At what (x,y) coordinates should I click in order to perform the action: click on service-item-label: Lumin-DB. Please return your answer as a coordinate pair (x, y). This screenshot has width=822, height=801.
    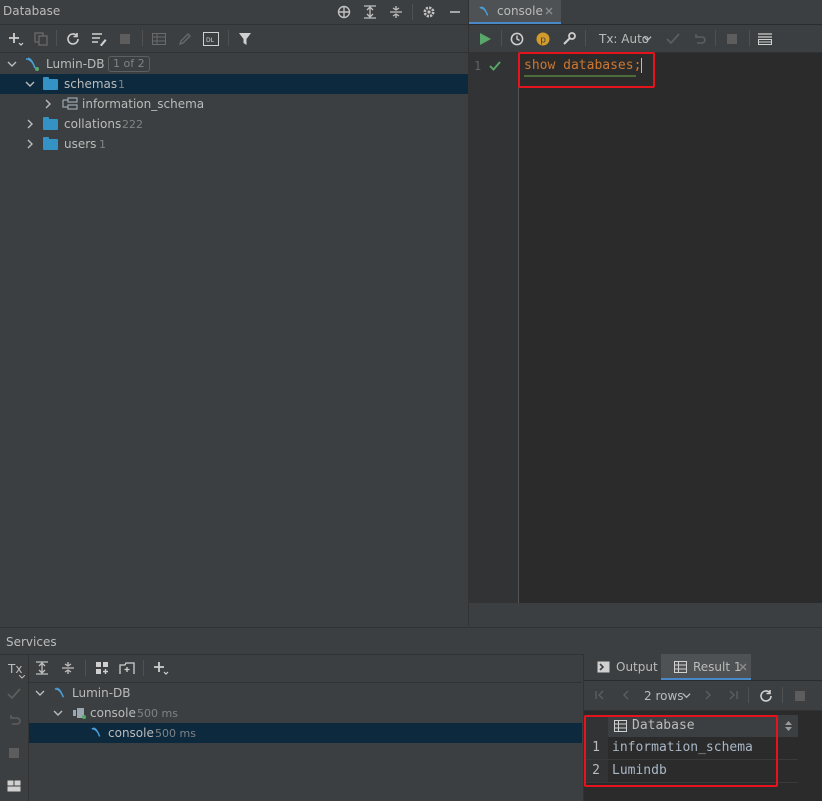
    Looking at the image, I should click on (101, 693).